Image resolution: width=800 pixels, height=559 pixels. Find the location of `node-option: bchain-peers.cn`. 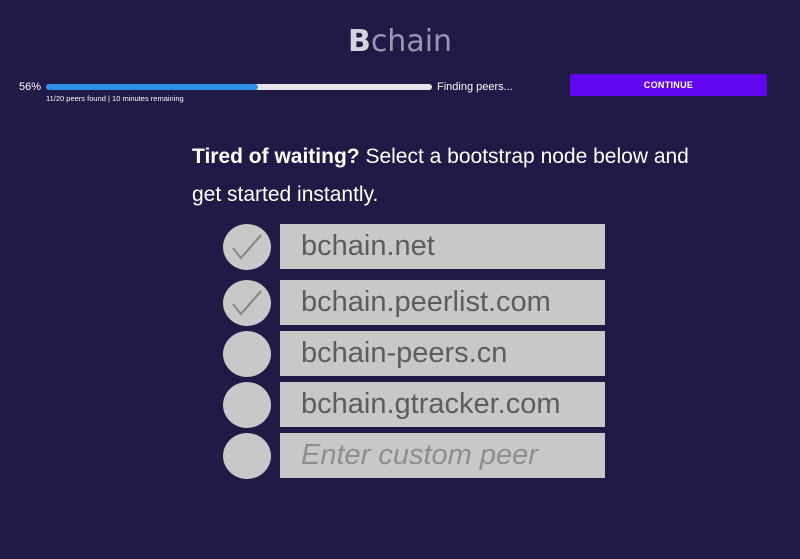

node-option: bchain-peers.cn is located at coordinates (414, 354).